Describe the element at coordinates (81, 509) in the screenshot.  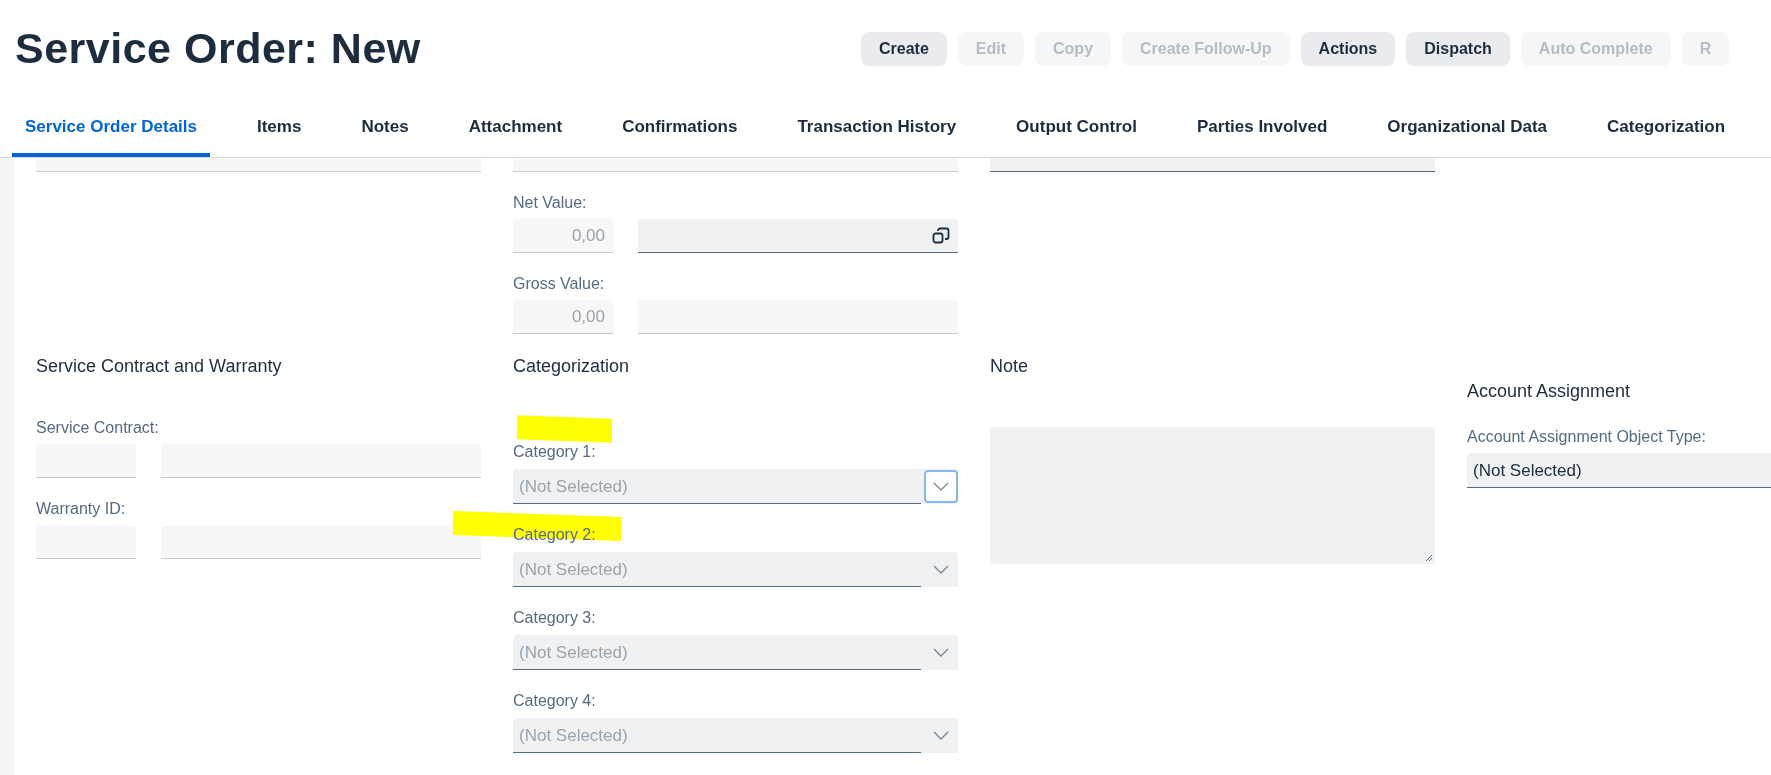
I see `field-label: Warranty ID:` at that location.